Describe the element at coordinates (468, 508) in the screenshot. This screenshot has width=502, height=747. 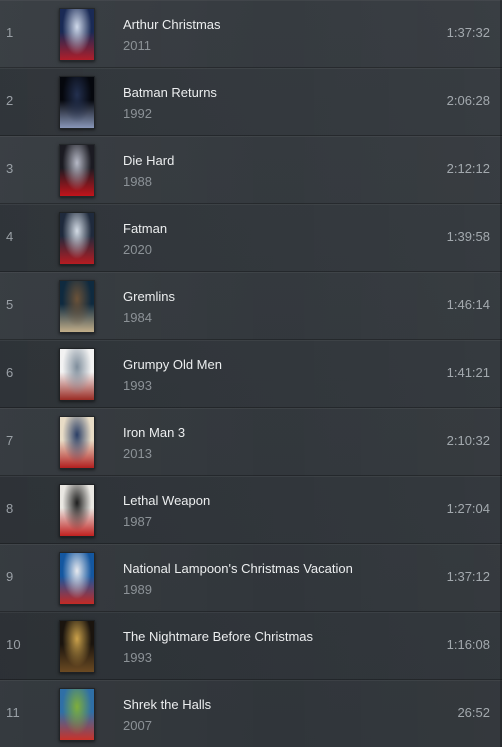
I see `movie-duration: 1:27:04` at that location.